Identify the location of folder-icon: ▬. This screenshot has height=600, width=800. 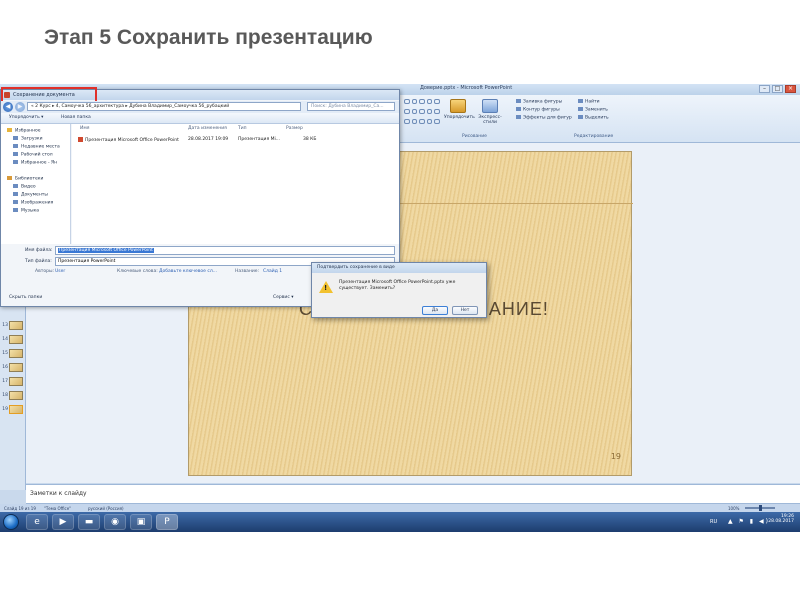
(89, 522).